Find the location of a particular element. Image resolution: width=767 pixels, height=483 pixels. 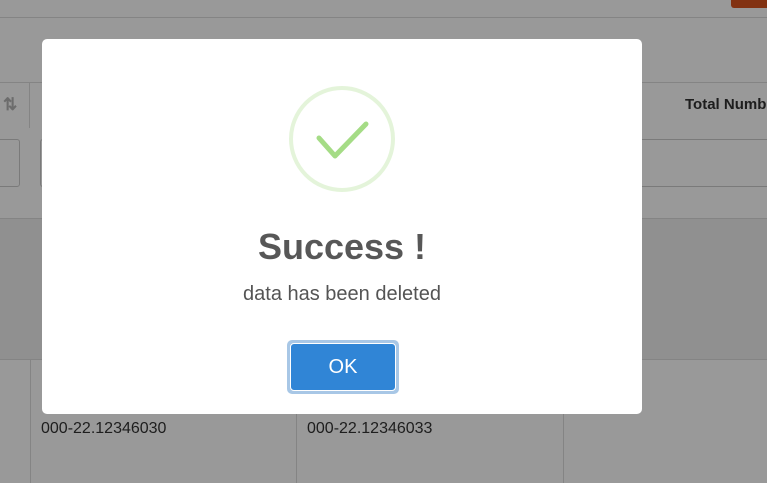

dialog-title: Success ! is located at coordinates (342, 246).